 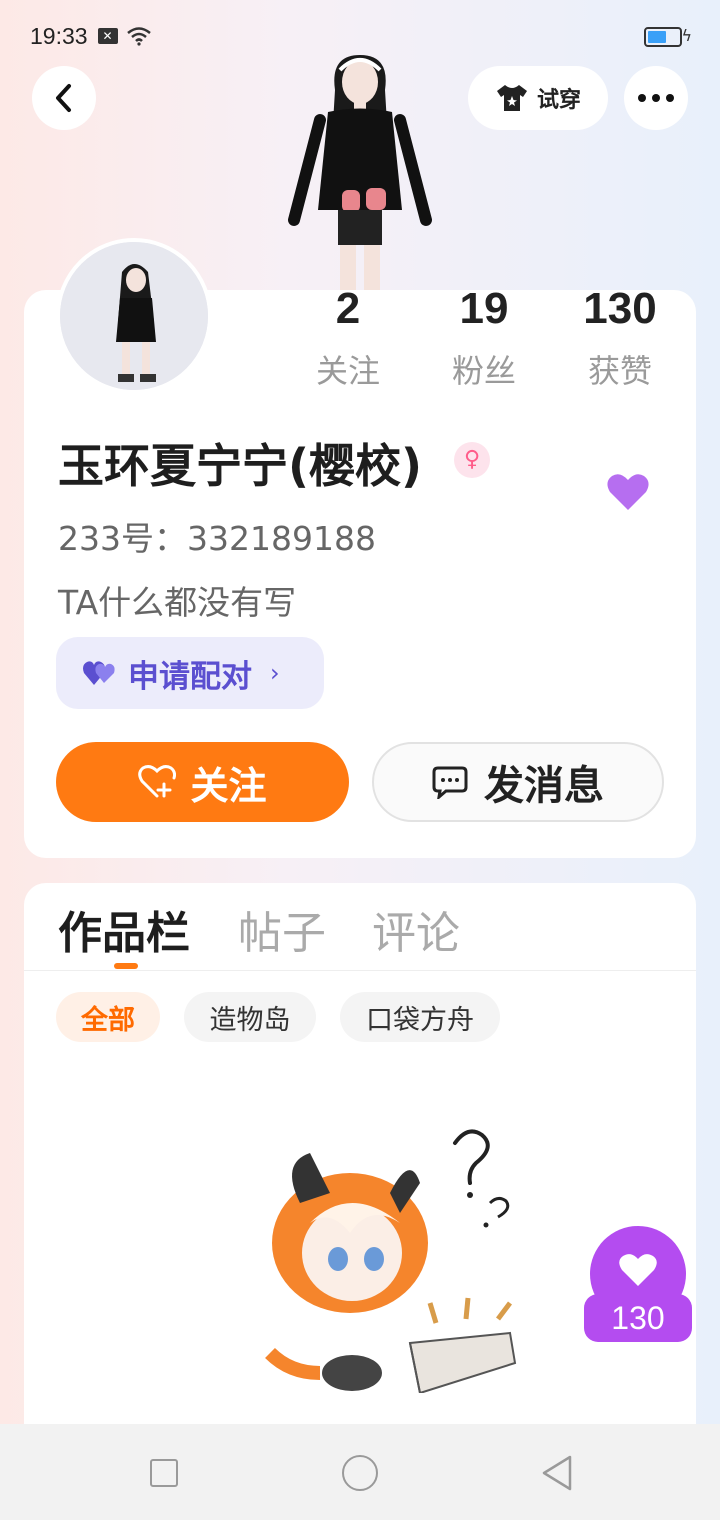 What do you see at coordinates (511, 98) in the screenshot?
I see `tshirt-icon` at bounding box center [511, 98].